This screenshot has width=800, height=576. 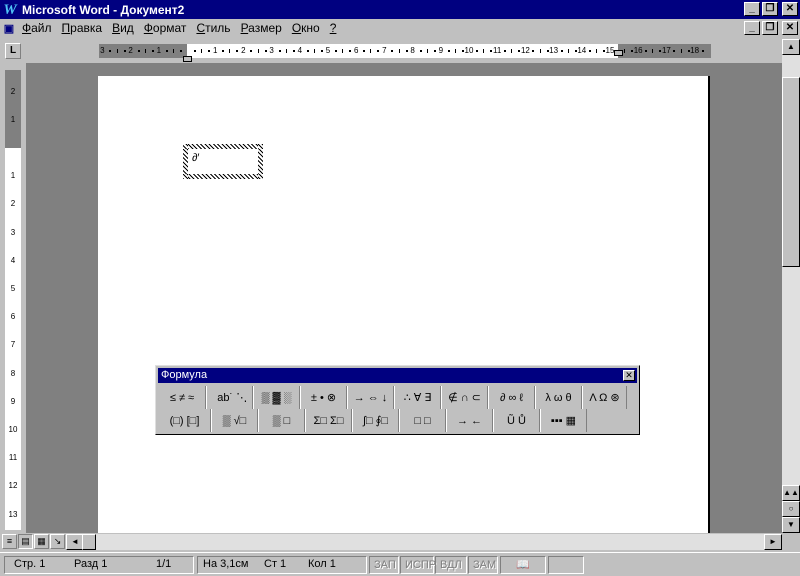 What do you see at coordinates (9, 541) in the screenshot?
I see `normal-view-button: ≡` at bounding box center [9, 541].